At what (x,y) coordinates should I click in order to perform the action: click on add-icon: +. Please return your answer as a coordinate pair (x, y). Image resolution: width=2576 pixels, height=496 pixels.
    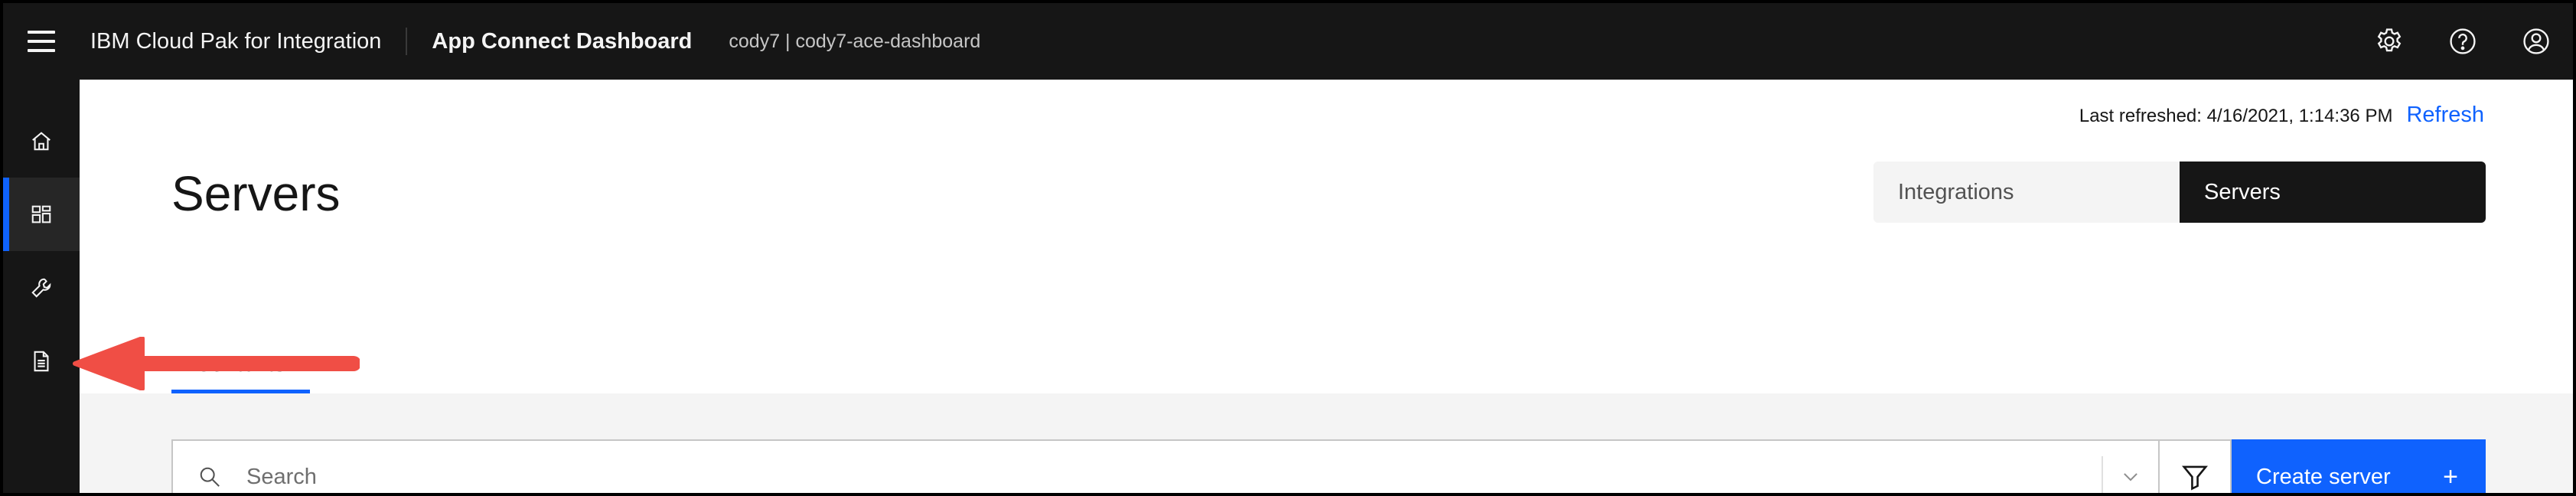
    Looking at the image, I should click on (2450, 476).